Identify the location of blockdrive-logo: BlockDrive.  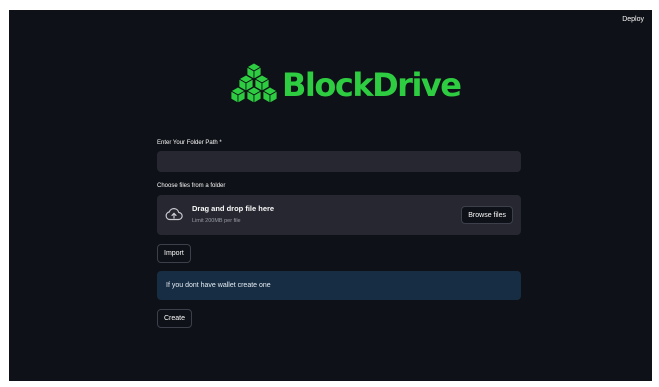
(346, 85).